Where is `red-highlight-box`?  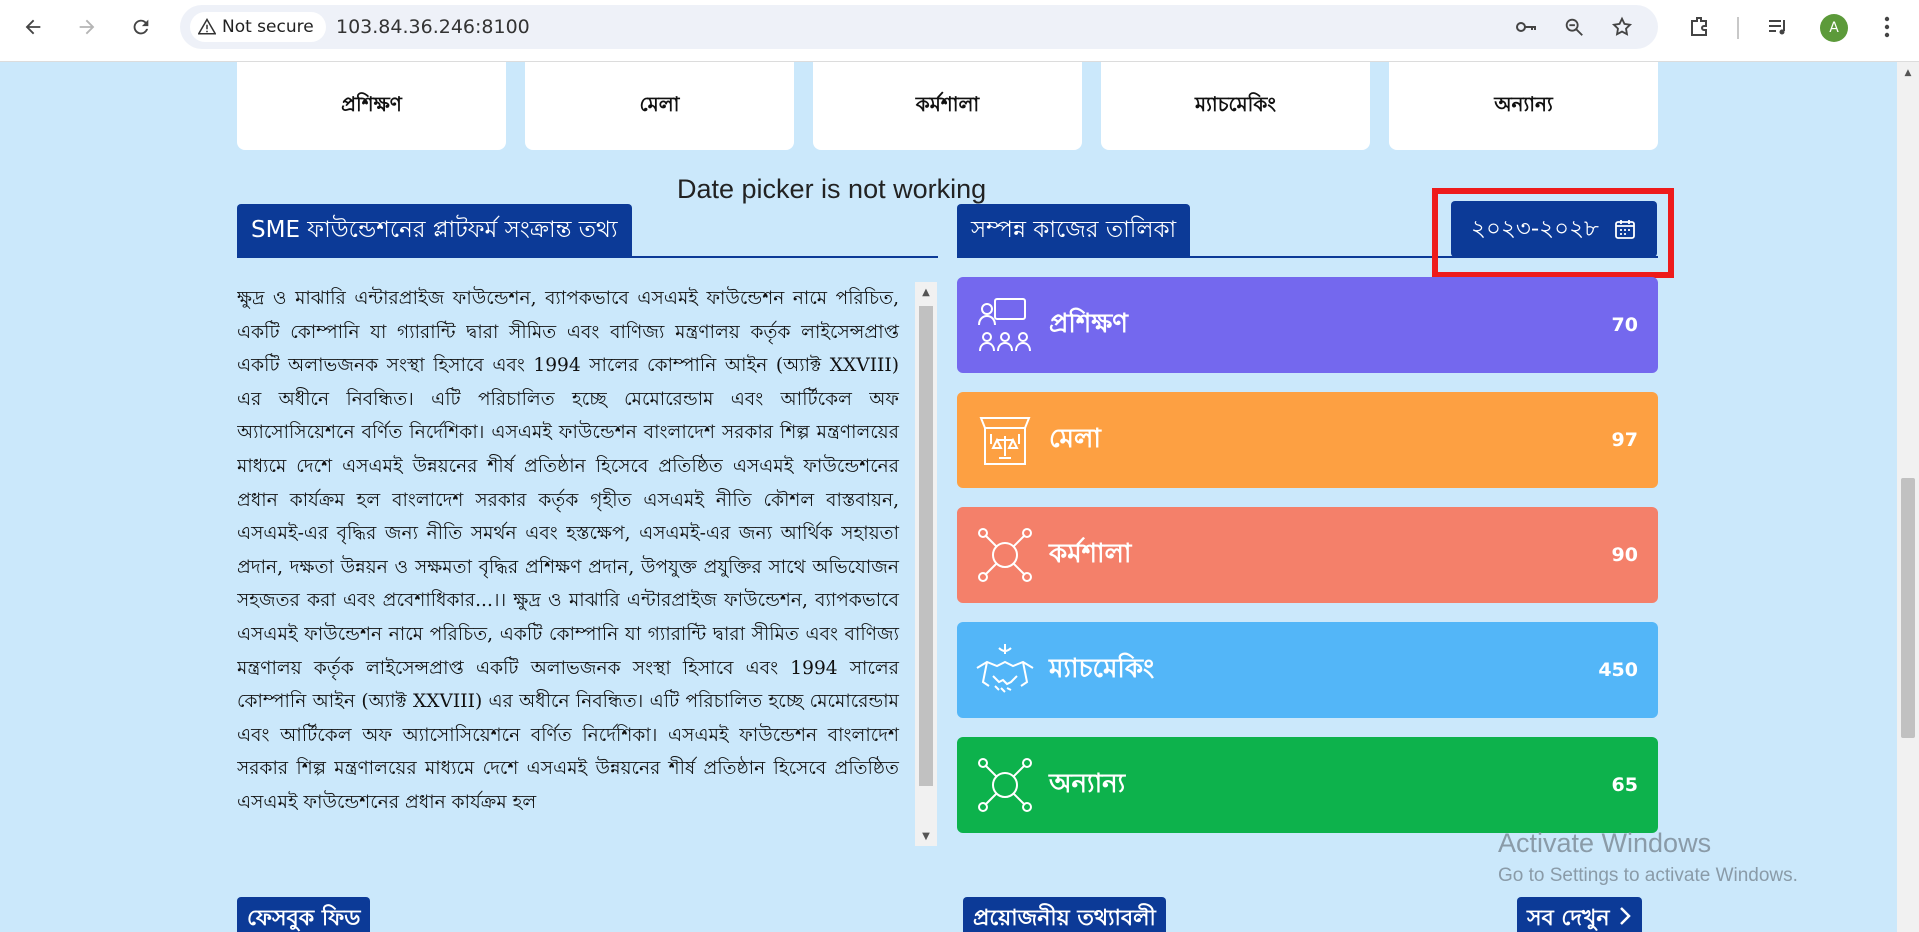
red-highlight-box is located at coordinates (1553, 233).